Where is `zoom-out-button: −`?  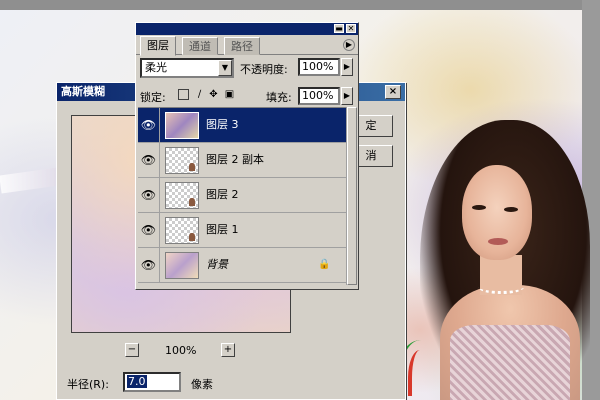 zoom-out-button: − is located at coordinates (132, 350).